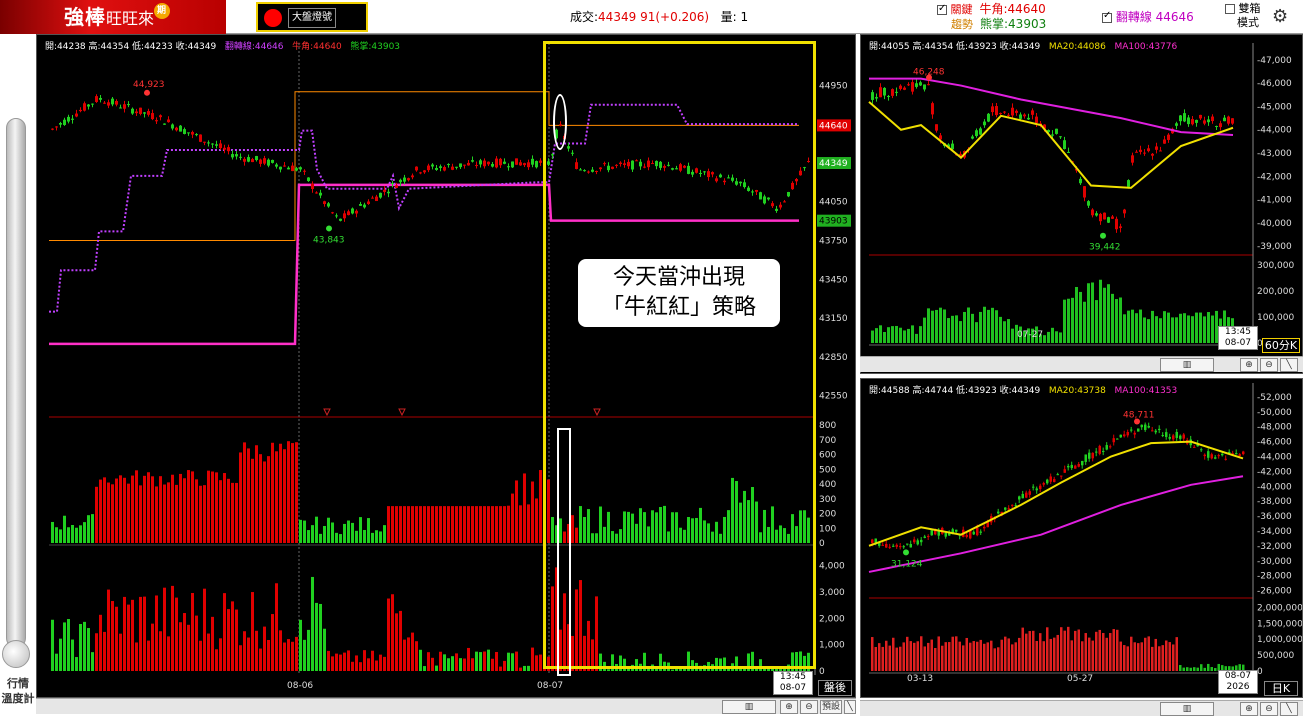 The height and width of the screenshot is (720, 1303). What do you see at coordinates (942, 9) in the screenshot?
I see `key-trend-checkbox` at bounding box center [942, 9].